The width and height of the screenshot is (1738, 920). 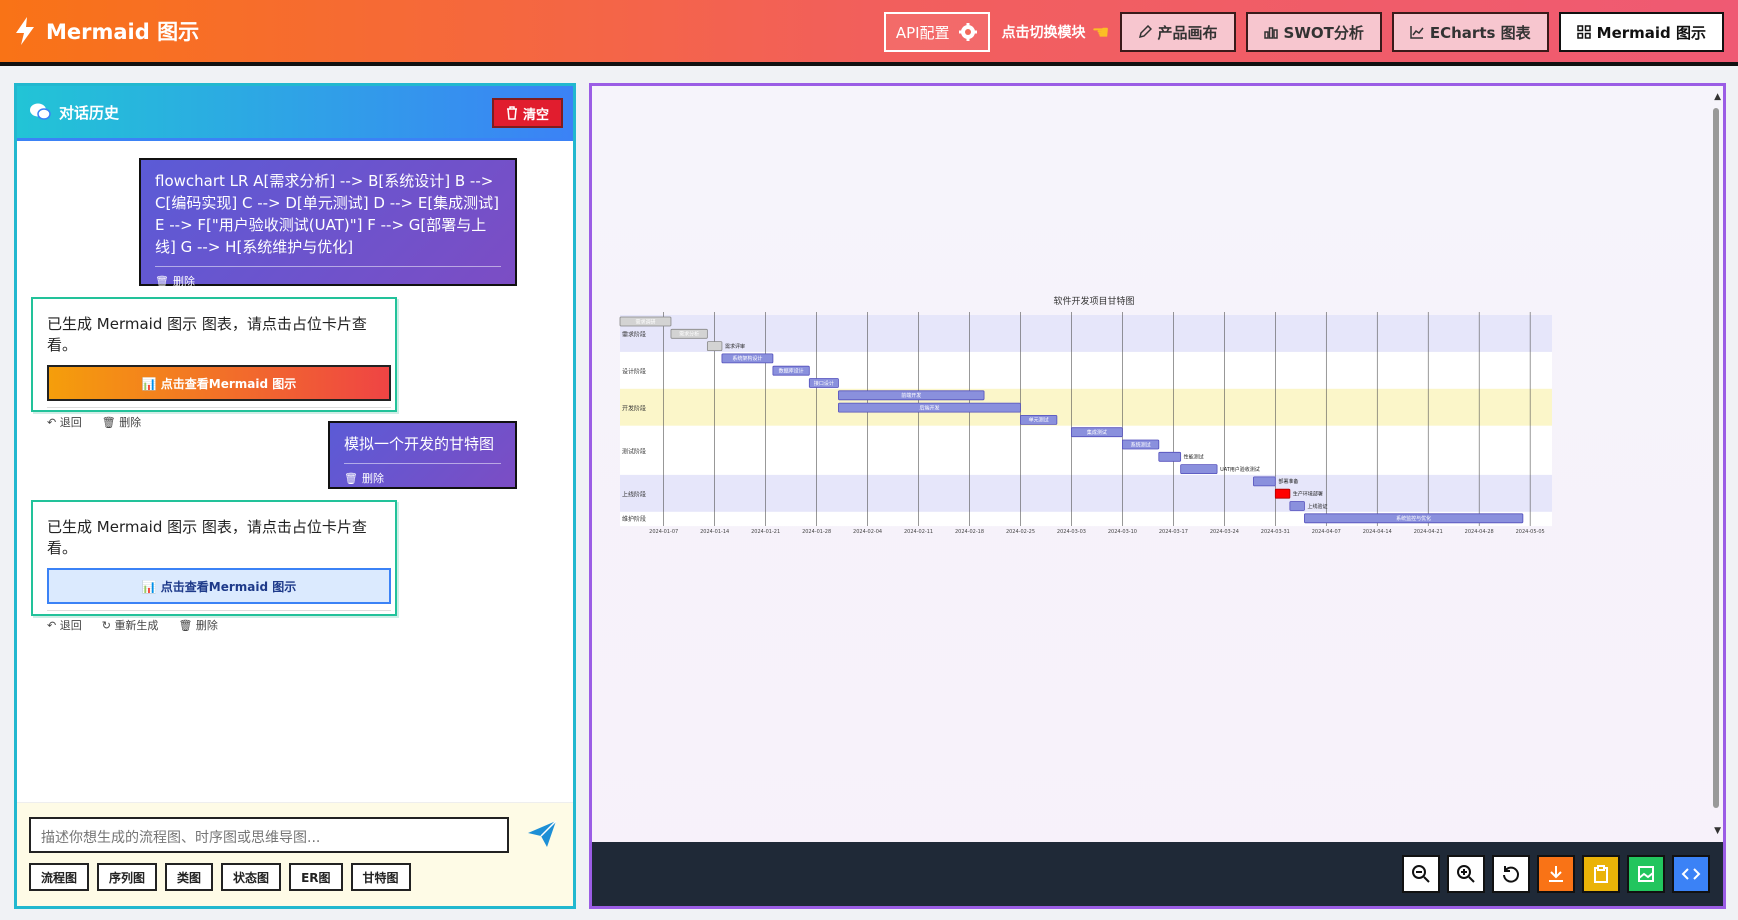 What do you see at coordinates (127, 877) in the screenshot?
I see `chip-sequence: 序列图` at bounding box center [127, 877].